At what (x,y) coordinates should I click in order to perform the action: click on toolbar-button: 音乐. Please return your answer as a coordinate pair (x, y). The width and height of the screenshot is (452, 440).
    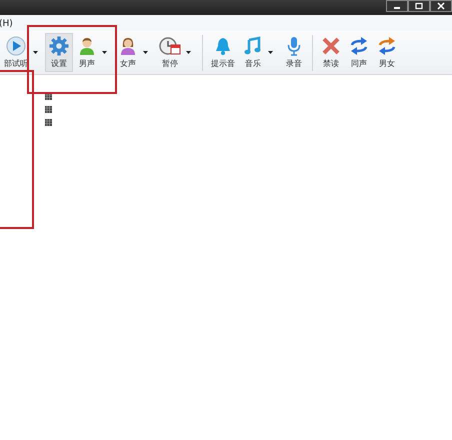
    Looking at the image, I should click on (253, 52).